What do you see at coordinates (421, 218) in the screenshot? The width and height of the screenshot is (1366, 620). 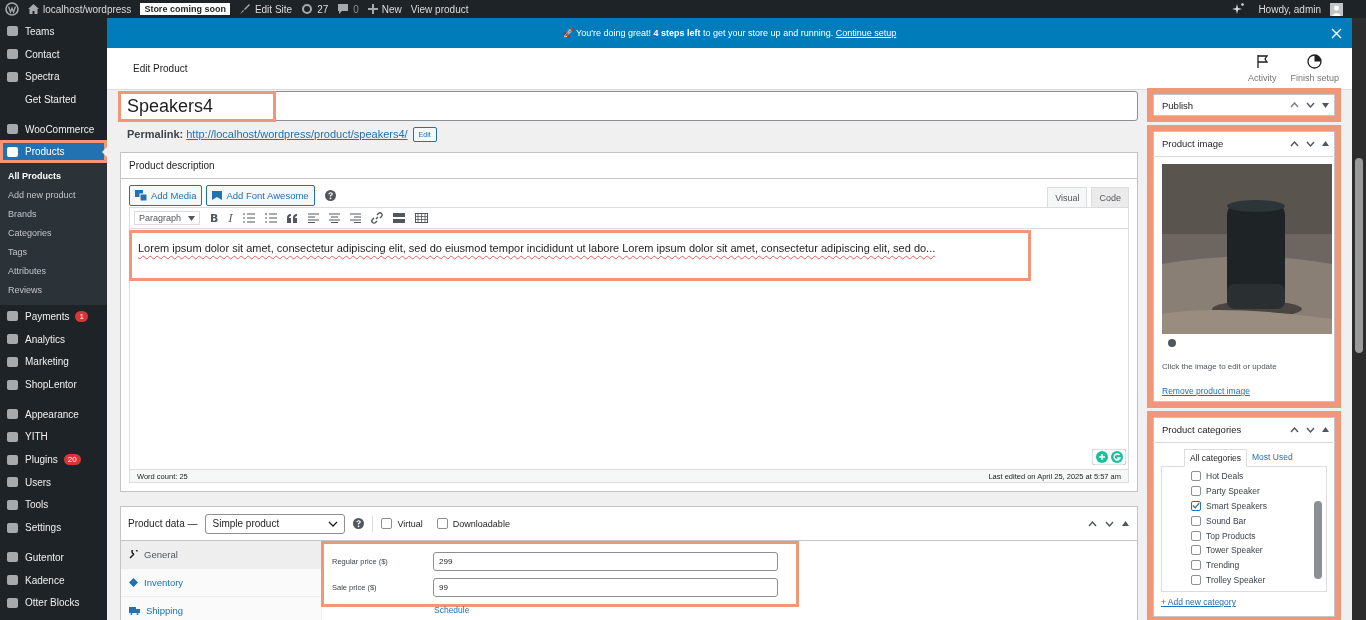 I see `toolbar-toggle-icon` at bounding box center [421, 218].